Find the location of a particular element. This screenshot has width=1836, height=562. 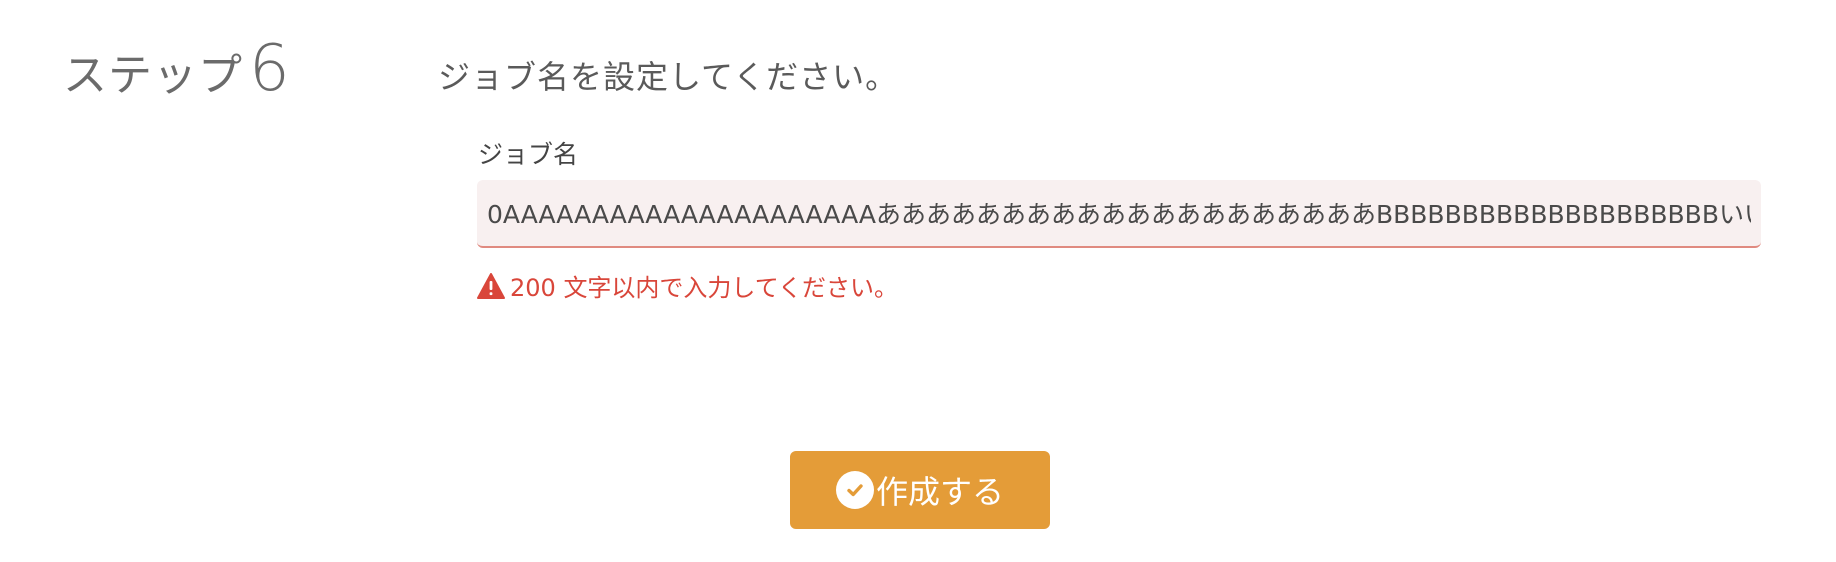

create-button-label: 作成する is located at coordinates (939, 492).